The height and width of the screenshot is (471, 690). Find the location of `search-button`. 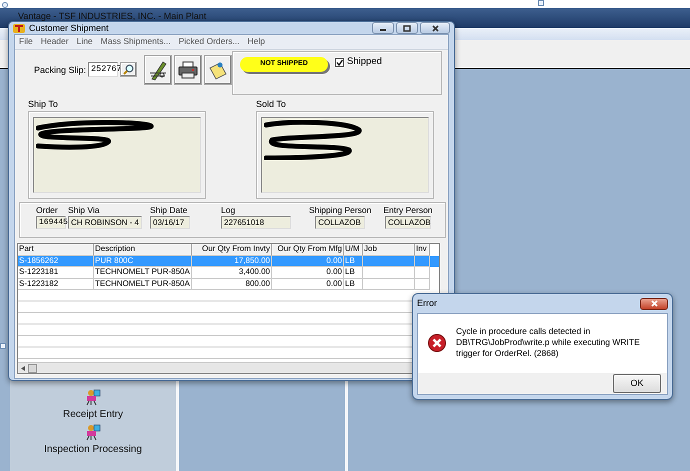

search-button is located at coordinates (129, 70).